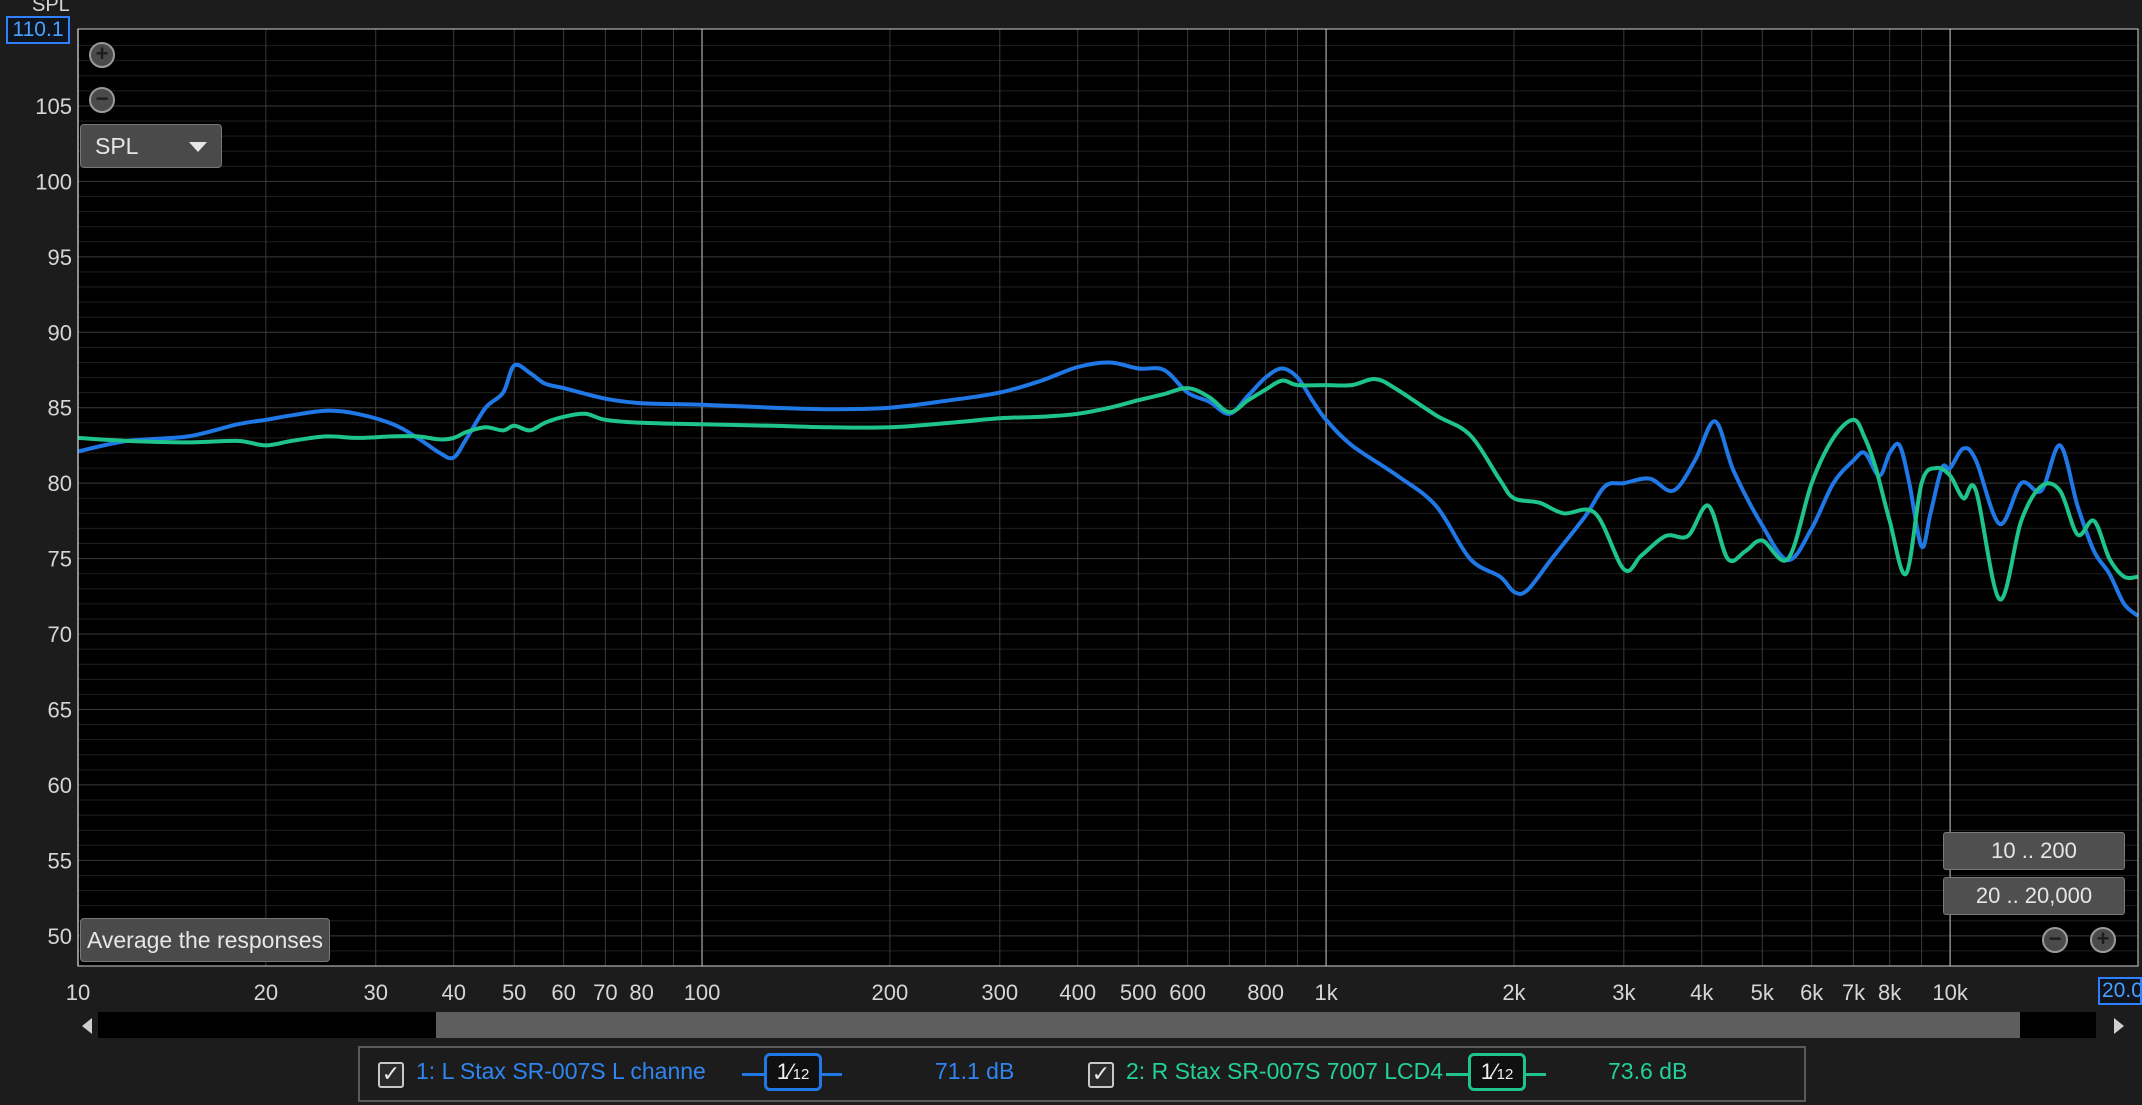 The image size is (2142, 1105). Describe the element at coordinates (1077, 992) in the screenshot. I see `x-tick-label: 400` at that location.